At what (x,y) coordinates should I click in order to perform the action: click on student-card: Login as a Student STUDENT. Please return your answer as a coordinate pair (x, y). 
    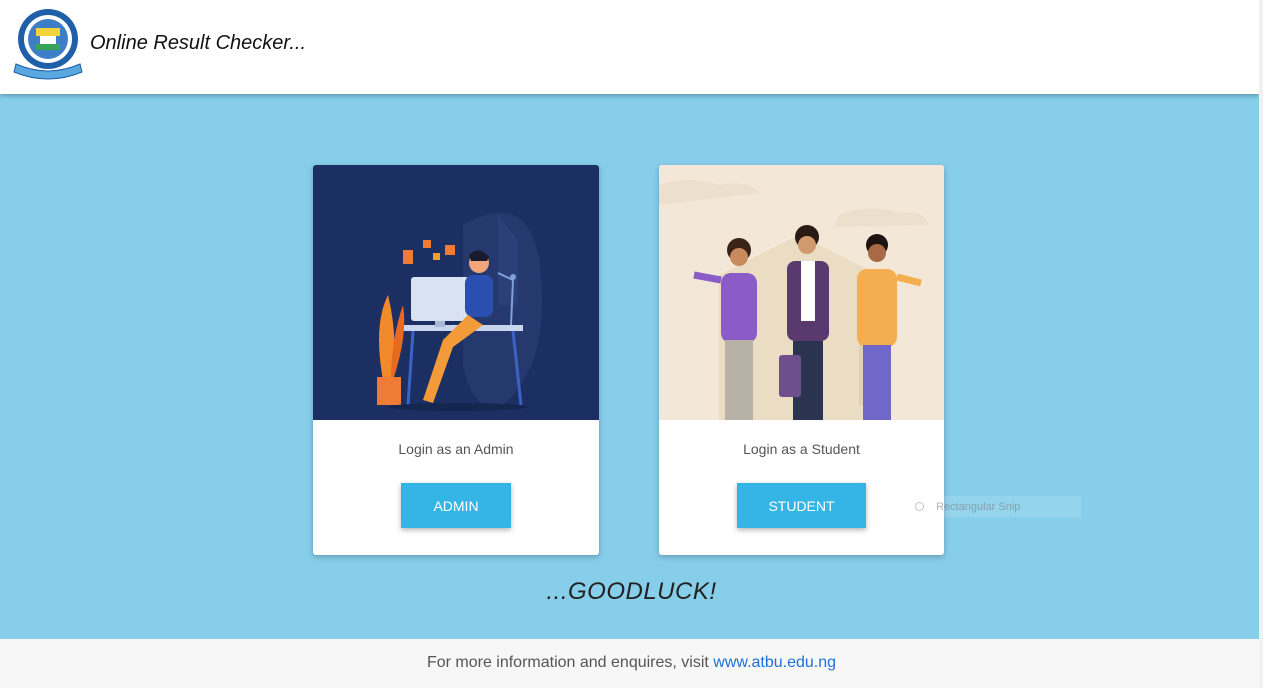
    Looking at the image, I should click on (801, 360).